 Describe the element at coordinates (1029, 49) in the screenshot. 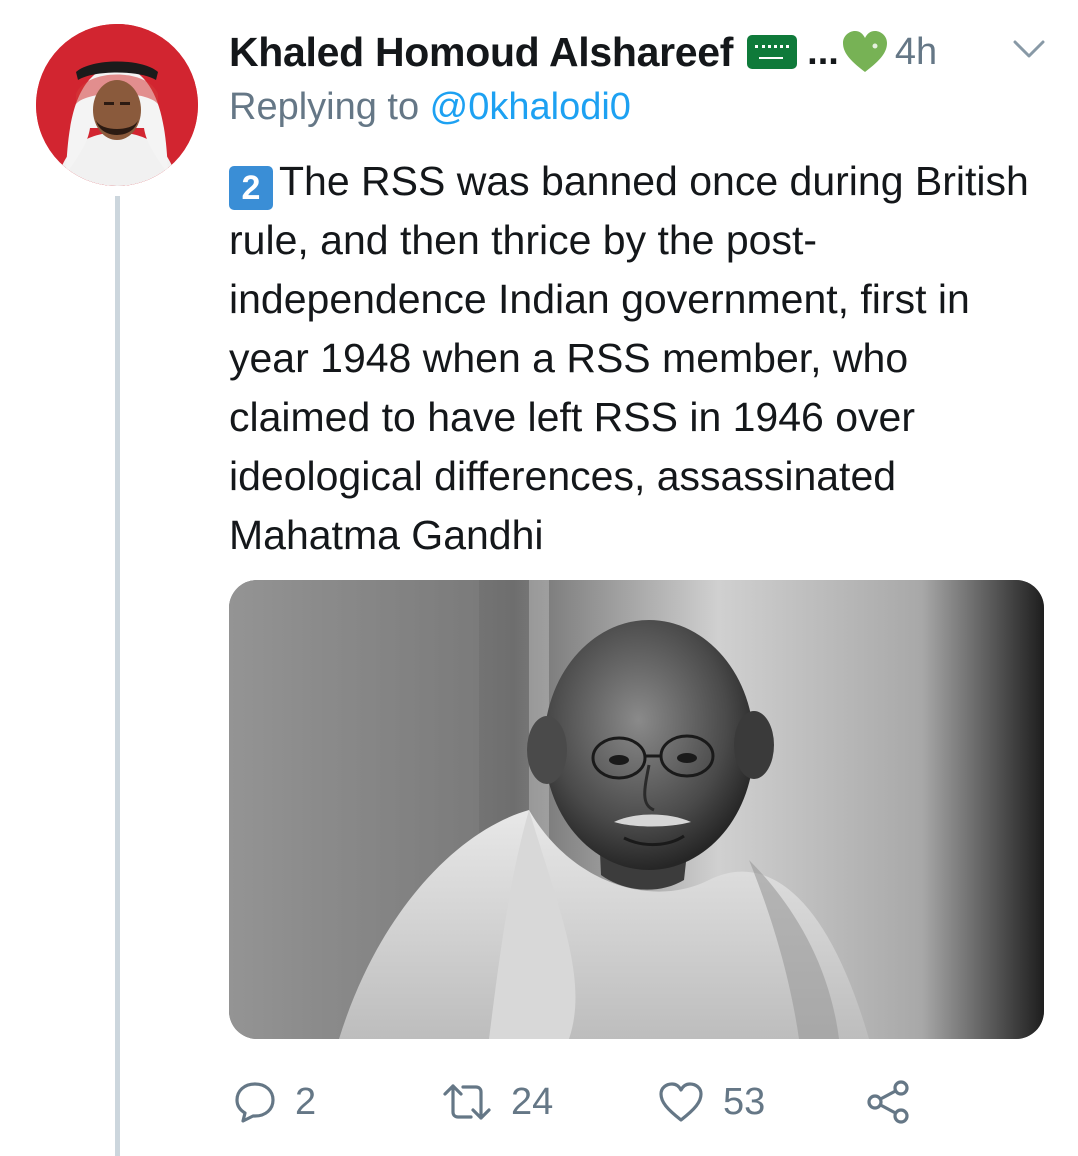

I see `chevron-down-icon` at that location.